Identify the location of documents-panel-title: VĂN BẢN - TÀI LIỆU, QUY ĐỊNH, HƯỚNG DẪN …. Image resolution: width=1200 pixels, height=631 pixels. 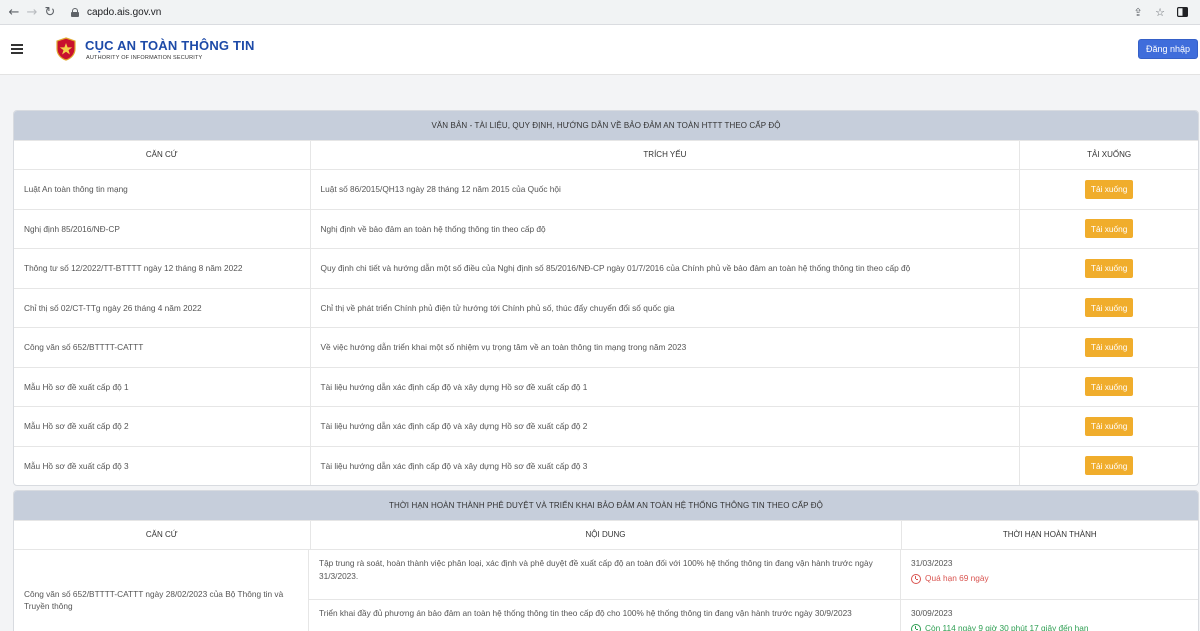
(606, 125).